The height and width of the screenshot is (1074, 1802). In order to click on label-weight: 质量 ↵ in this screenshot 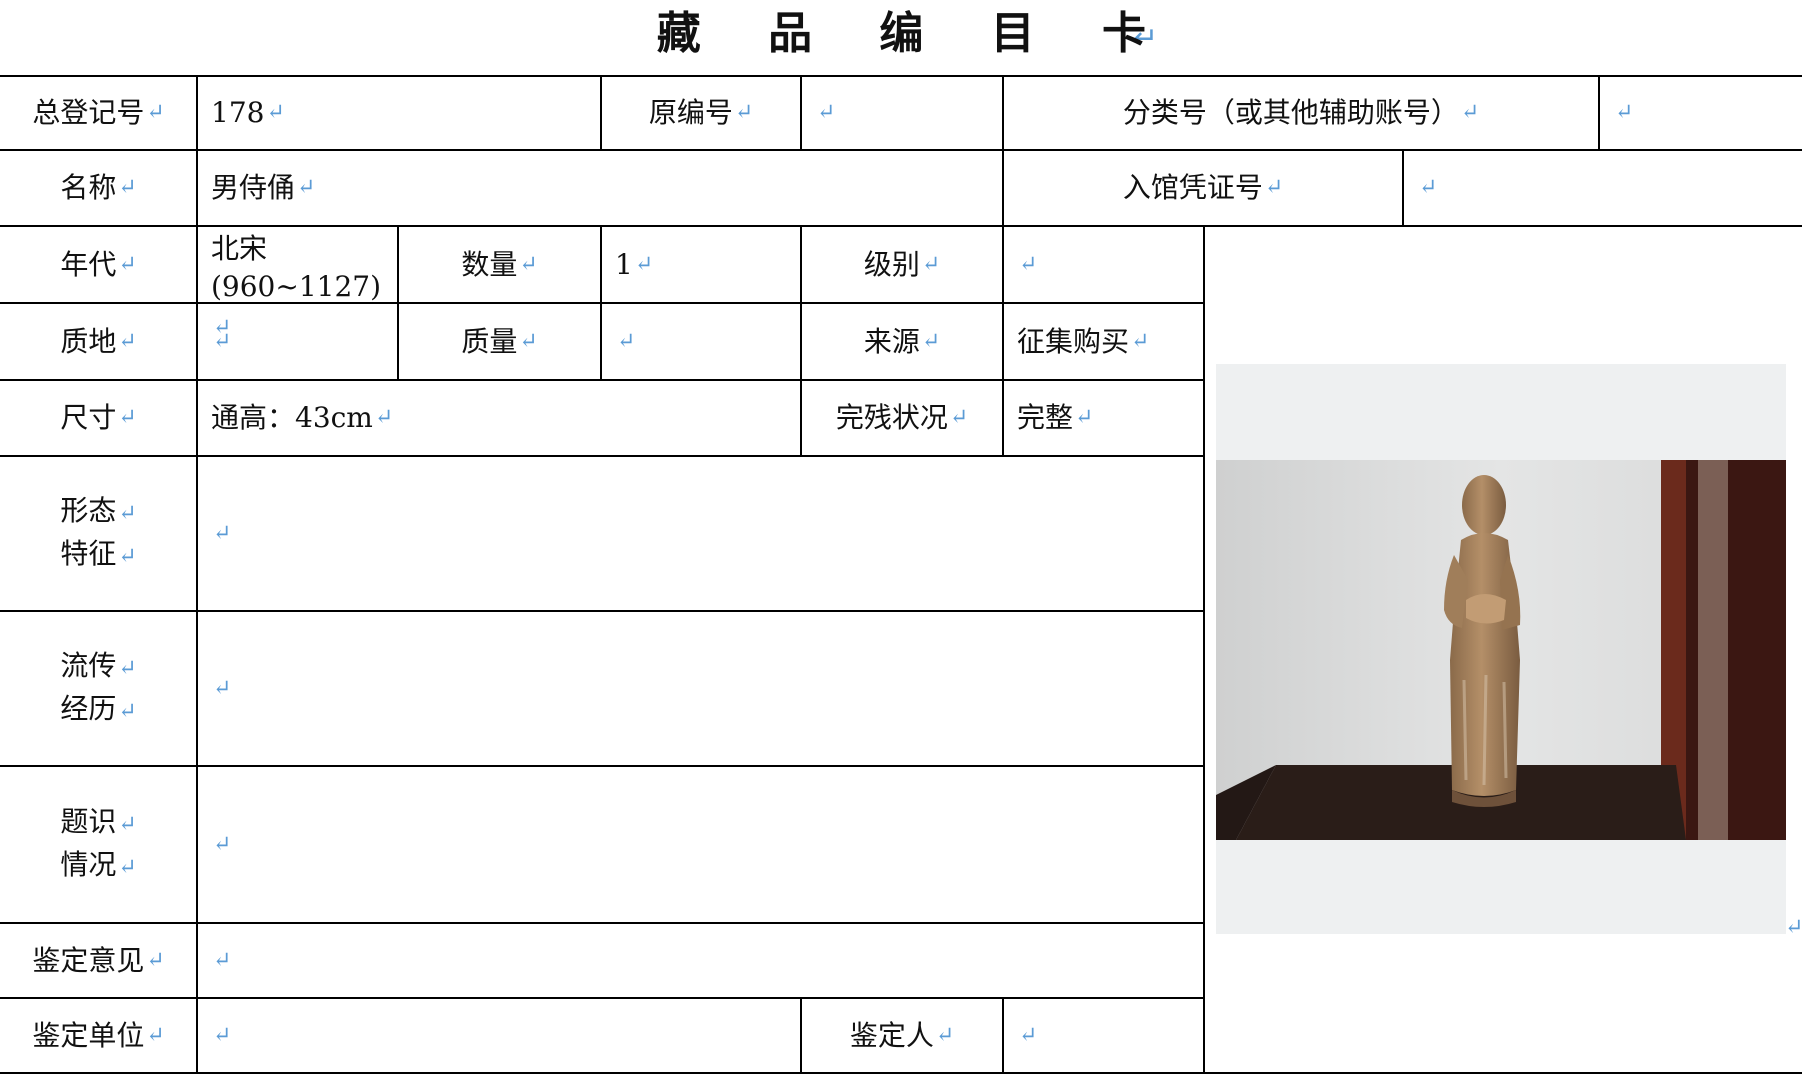, I will do `click(499, 341)`.